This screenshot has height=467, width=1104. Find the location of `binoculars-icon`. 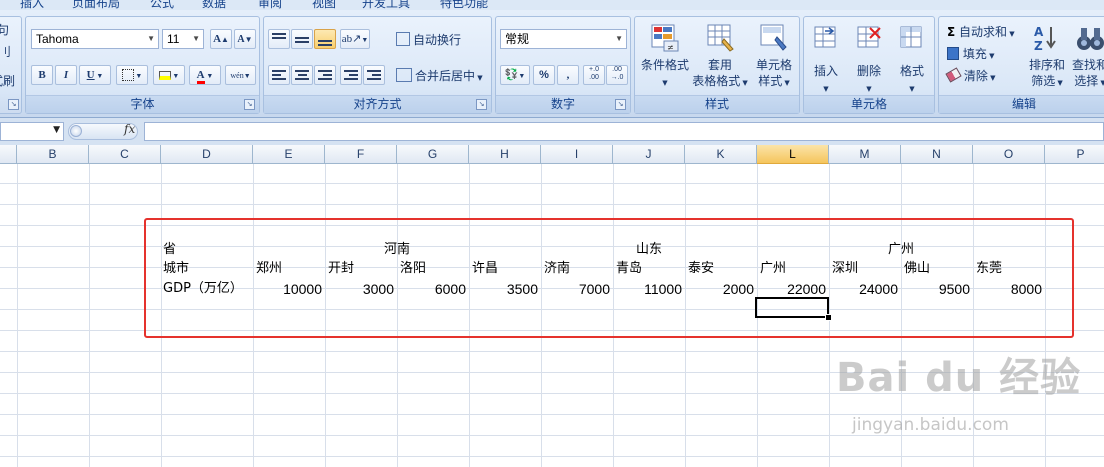

binoculars-icon is located at coordinates (1089, 38).